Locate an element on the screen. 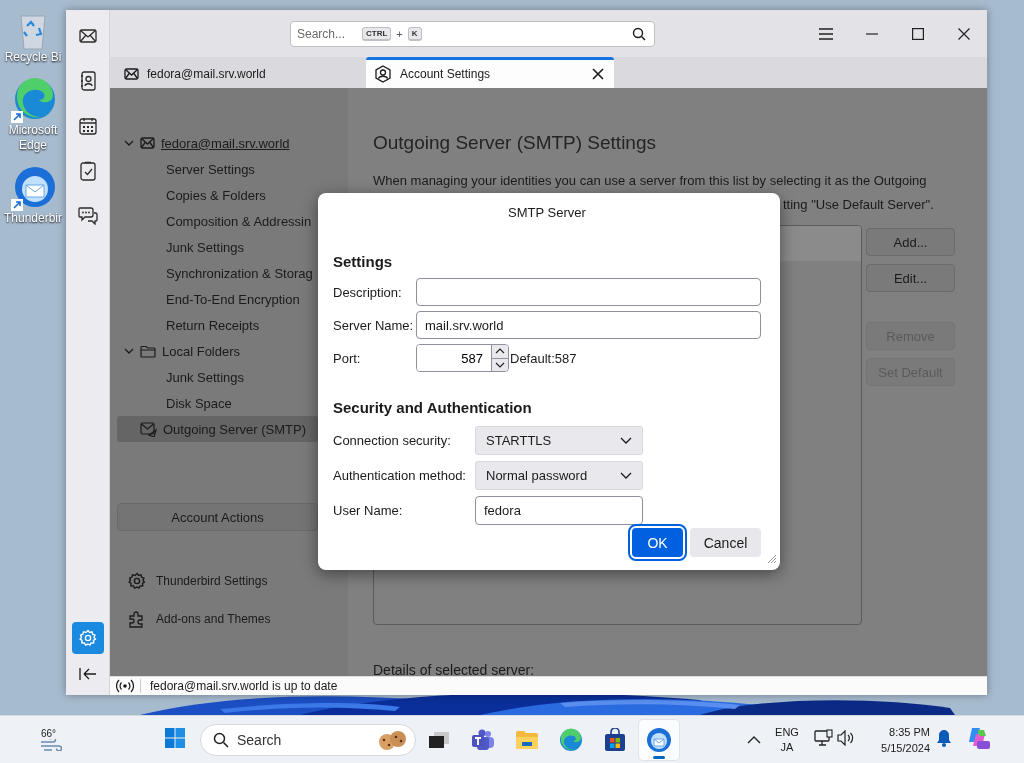 The image size is (1024, 763). tree-item: Copies & Folders is located at coordinates (217, 195).